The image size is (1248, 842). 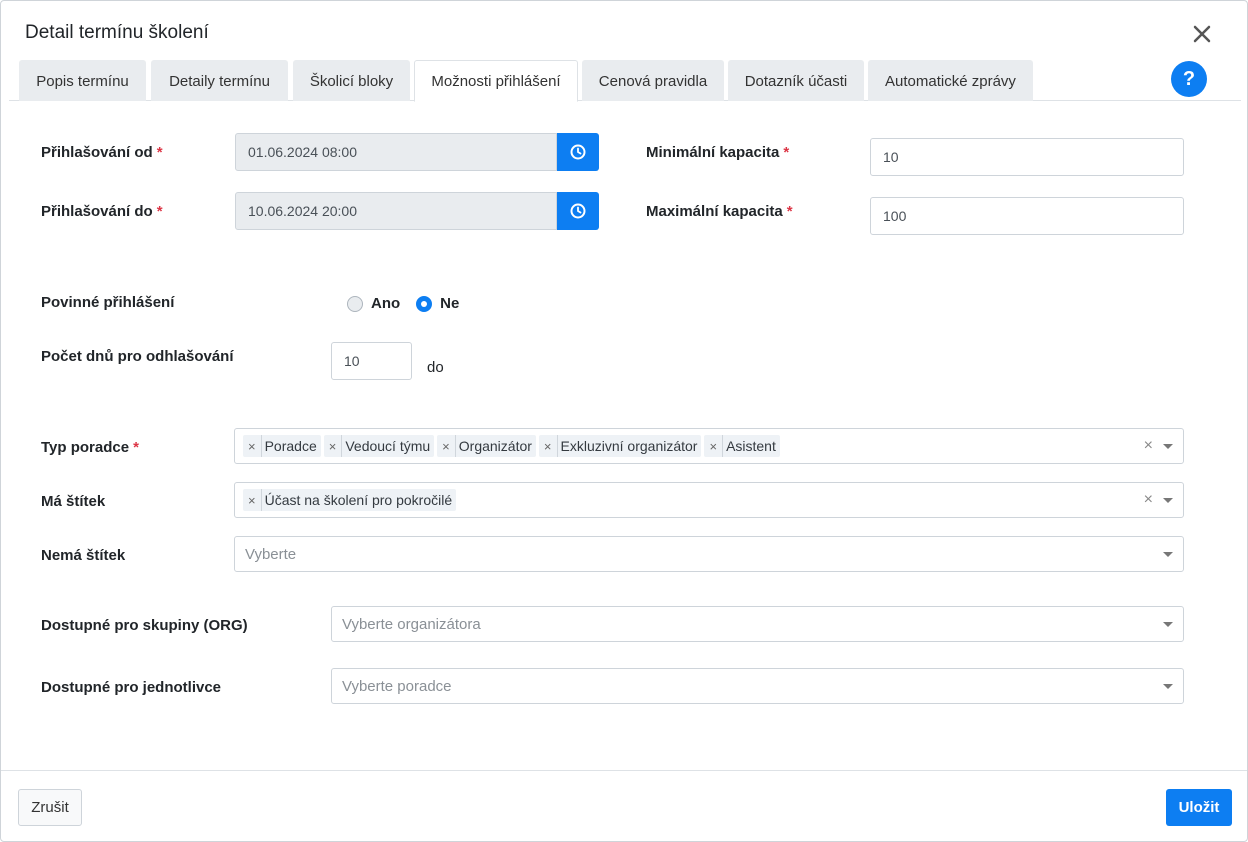 I want to click on tag-chip: × Exkluzivní organizátor, so click(x=620, y=446).